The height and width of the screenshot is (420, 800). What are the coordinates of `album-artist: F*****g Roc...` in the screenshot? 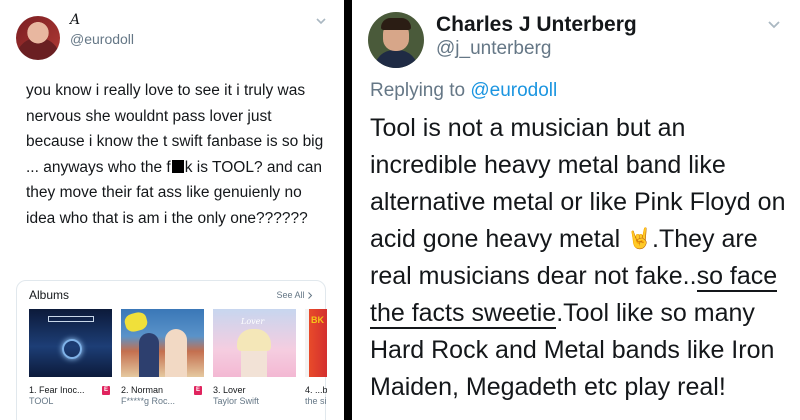 It's located at (148, 401).